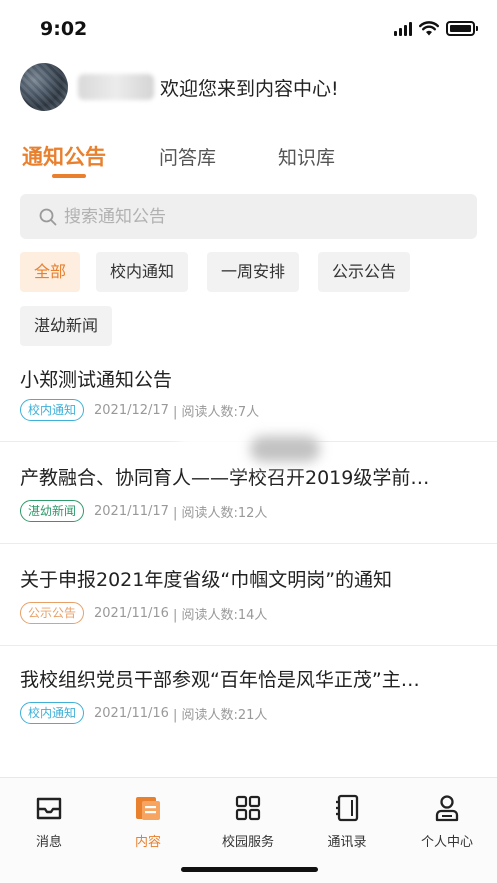 The width and height of the screenshot is (497, 883). I want to click on news-date: 2021/12/17, so click(131, 410).